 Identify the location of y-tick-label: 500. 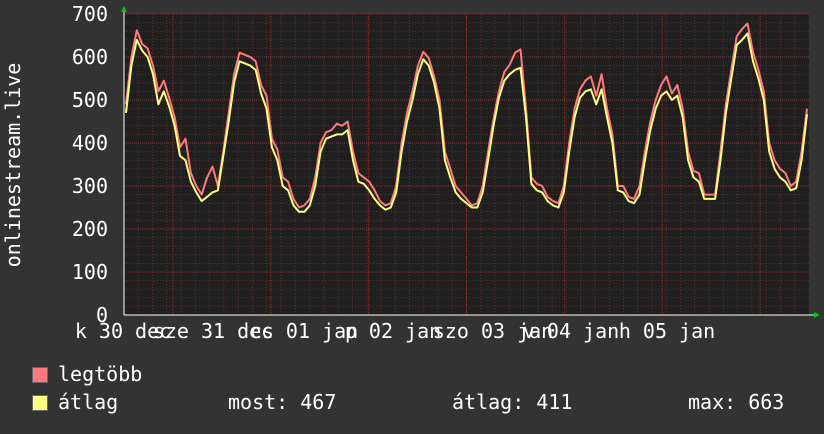
(90, 100).